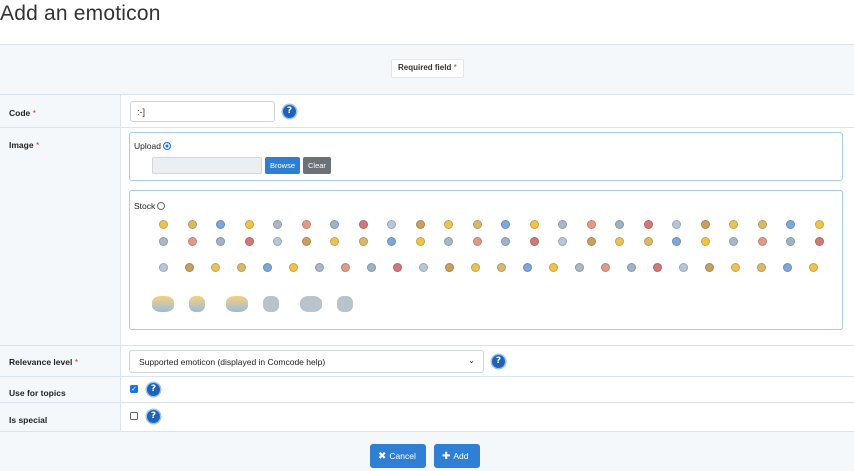 The width and height of the screenshot is (854, 471). Describe the element at coordinates (202, 111) in the screenshot. I see `code-input` at that location.